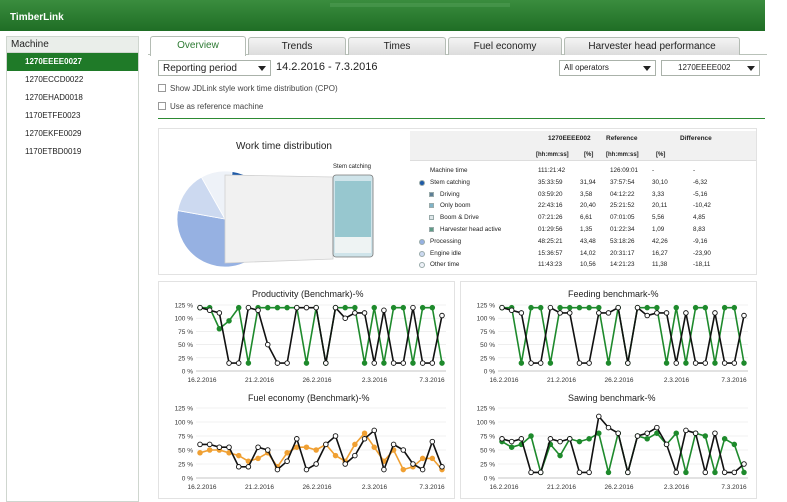  Describe the element at coordinates (353, 245) in the screenshot. I see `stem-catching-bar-rest` at that location.